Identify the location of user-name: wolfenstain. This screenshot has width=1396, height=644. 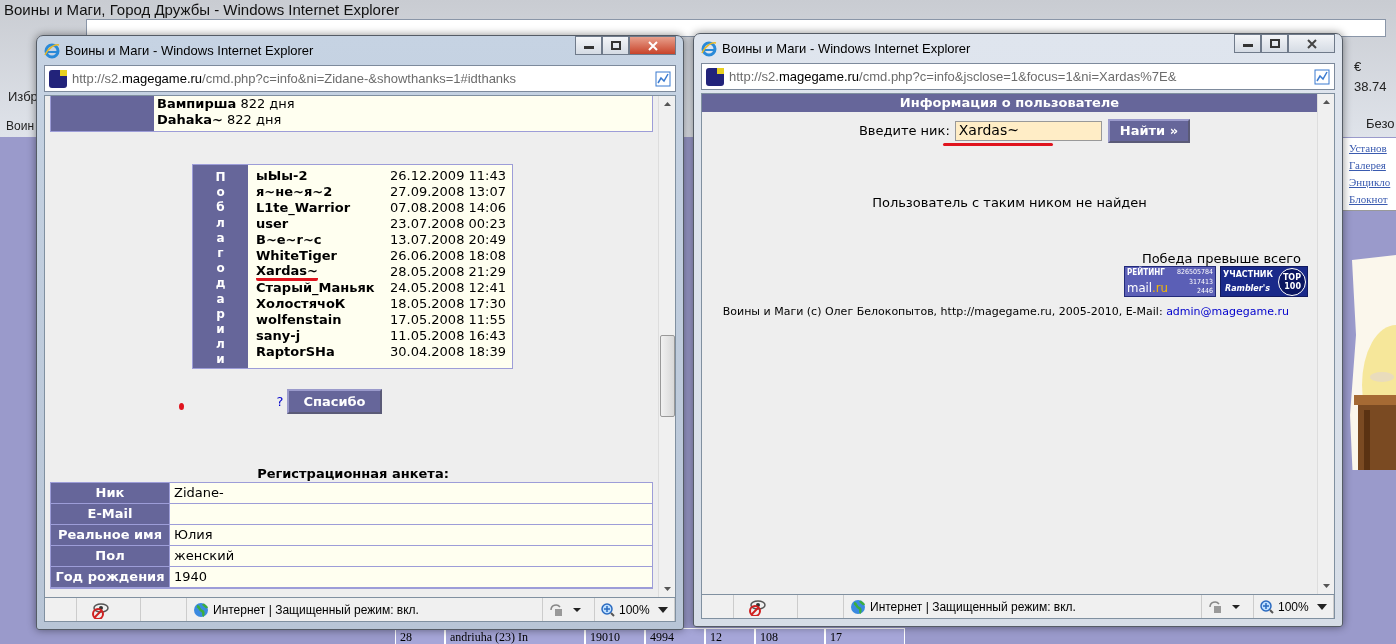
(321, 320).